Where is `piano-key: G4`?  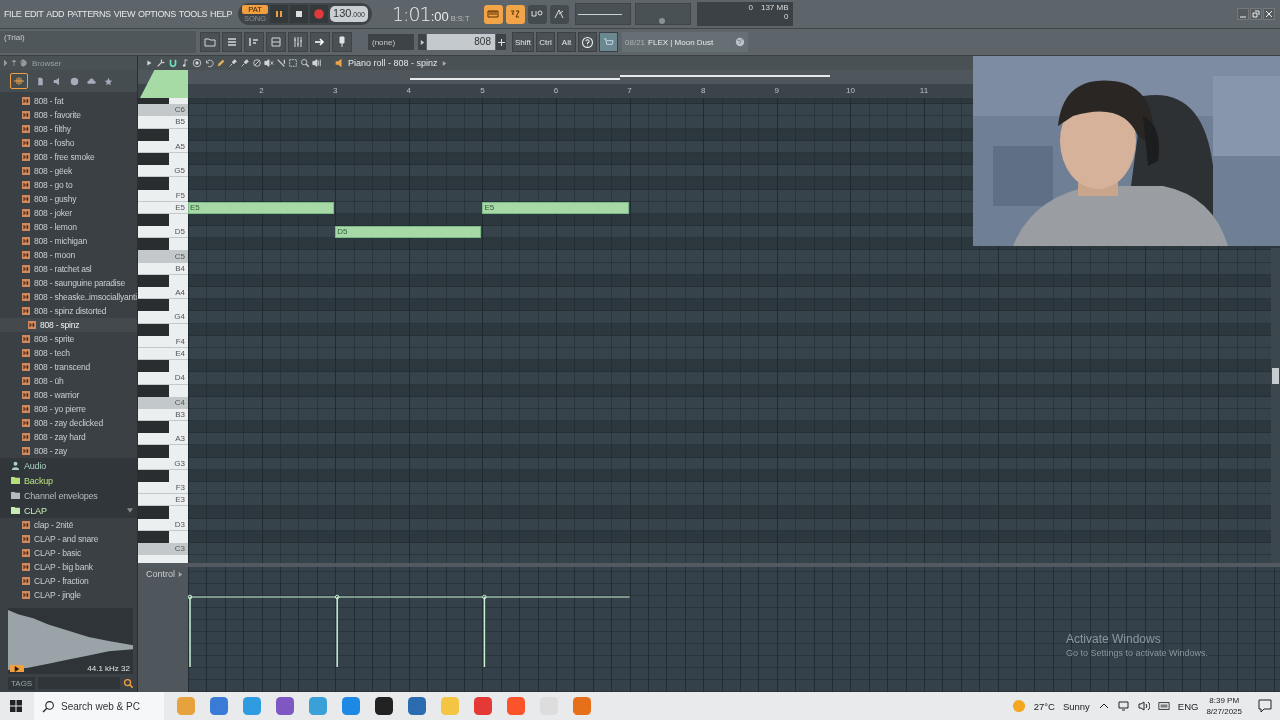
piano-key: G4 is located at coordinates (163, 317).